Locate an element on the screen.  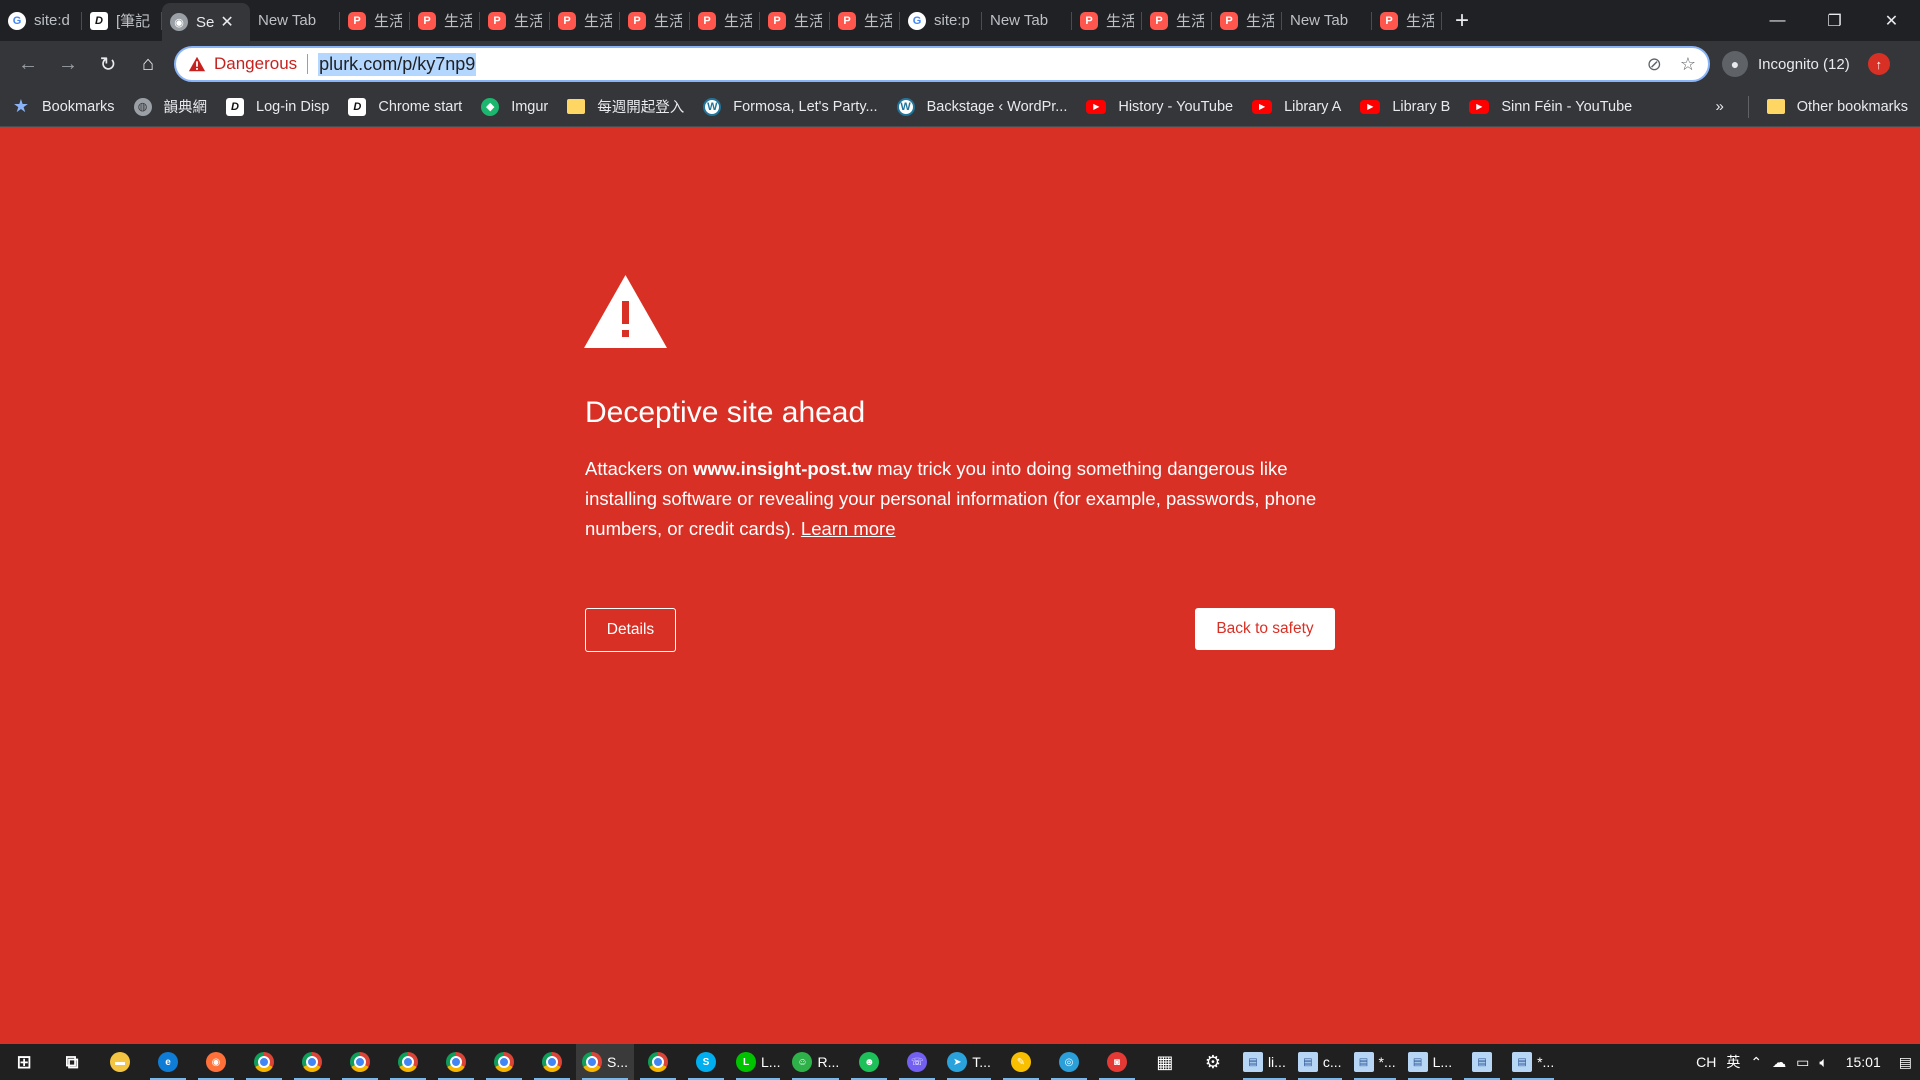
close-tab-icon: ✕ is located at coordinates (226, 22).